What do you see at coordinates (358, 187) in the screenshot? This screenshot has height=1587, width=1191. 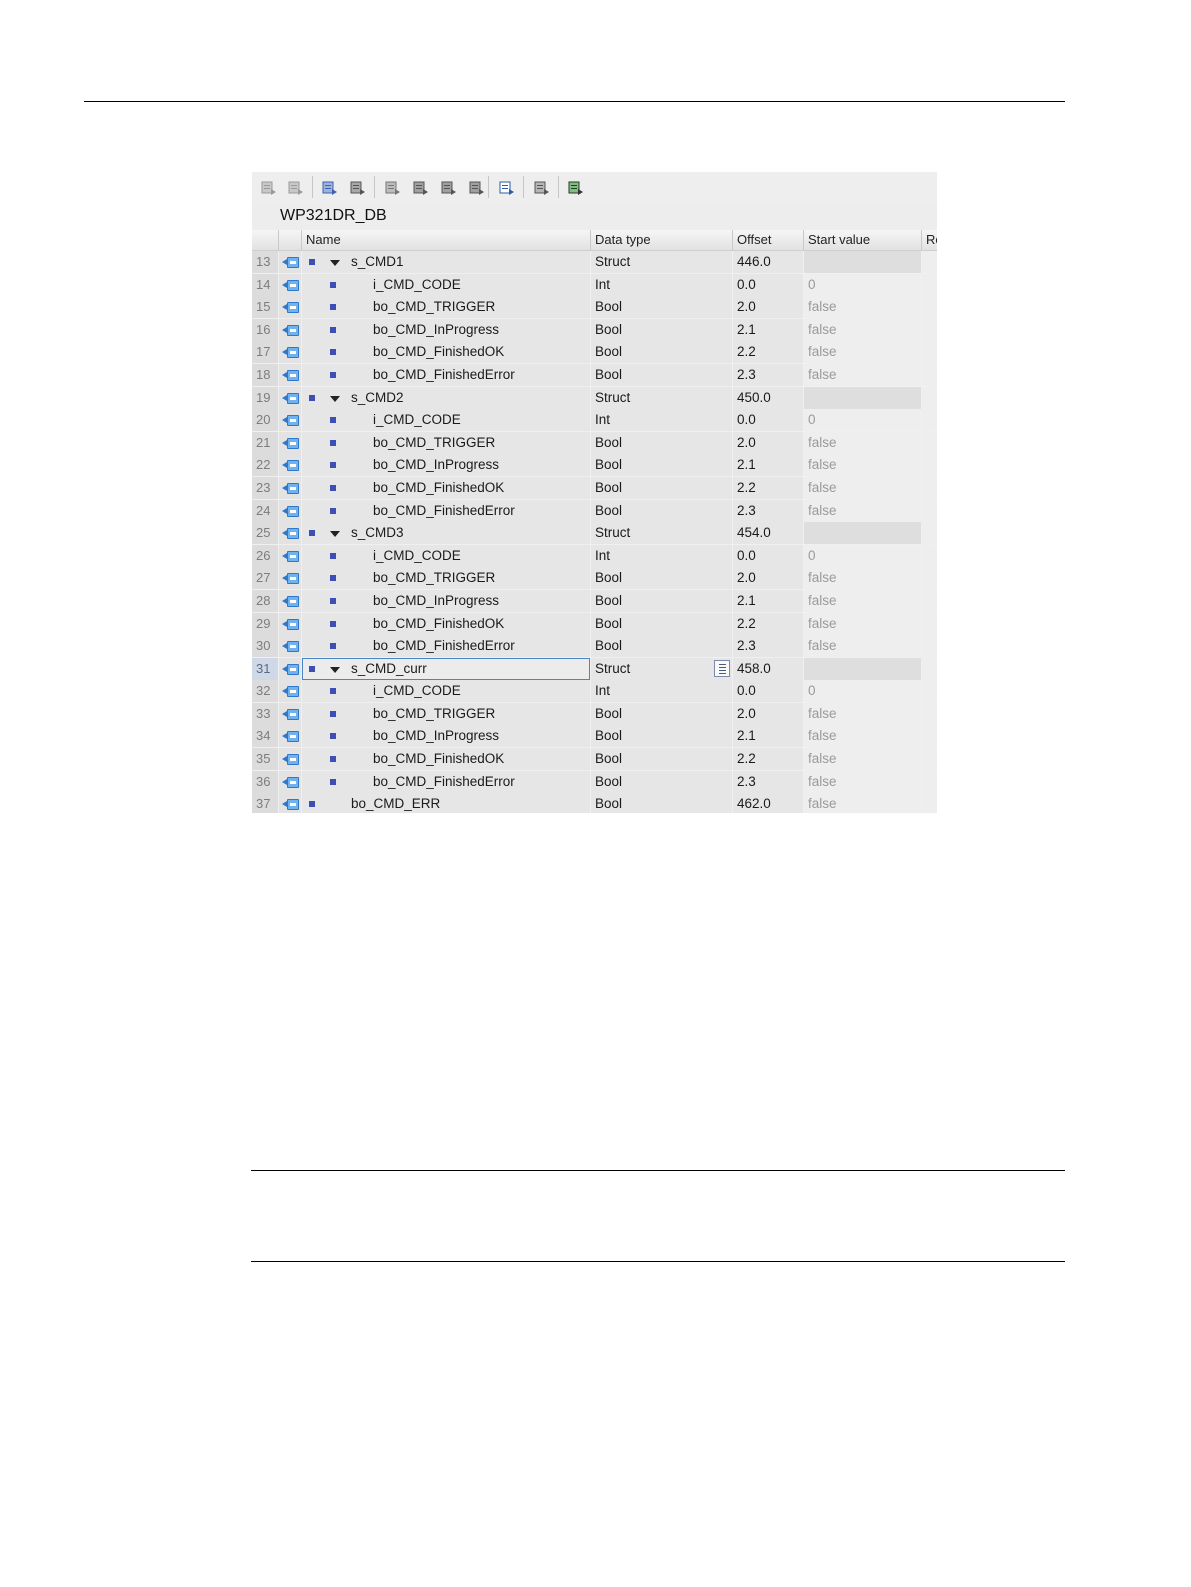 I see `copy-snapshot-button` at bounding box center [358, 187].